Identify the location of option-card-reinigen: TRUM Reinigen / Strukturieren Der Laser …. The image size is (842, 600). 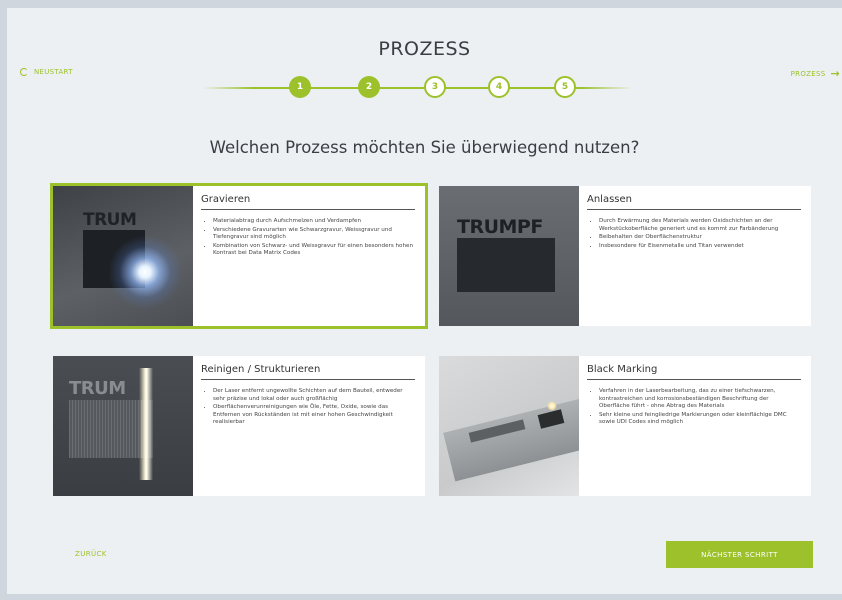
(239, 426).